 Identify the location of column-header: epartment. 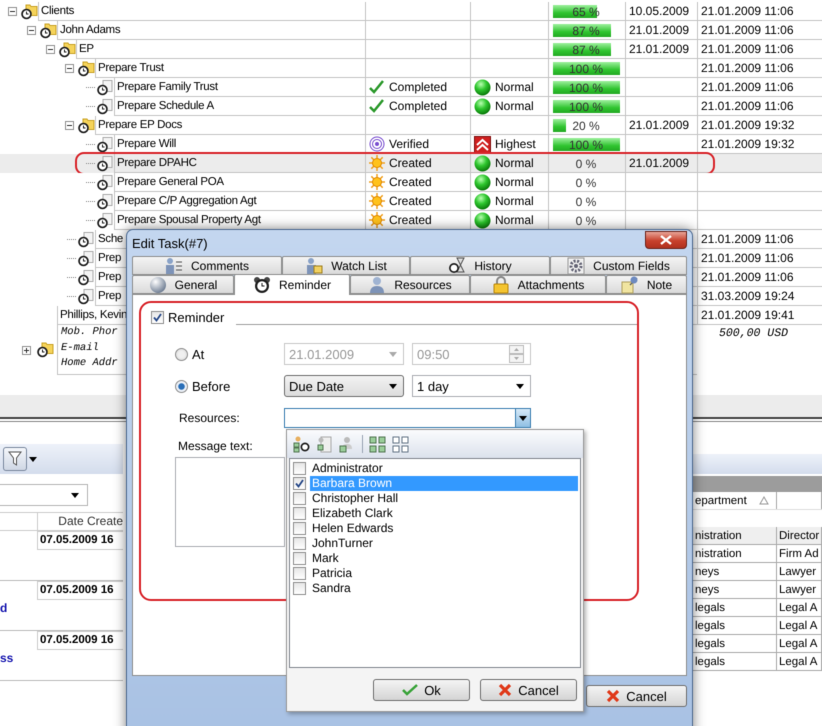
(721, 500).